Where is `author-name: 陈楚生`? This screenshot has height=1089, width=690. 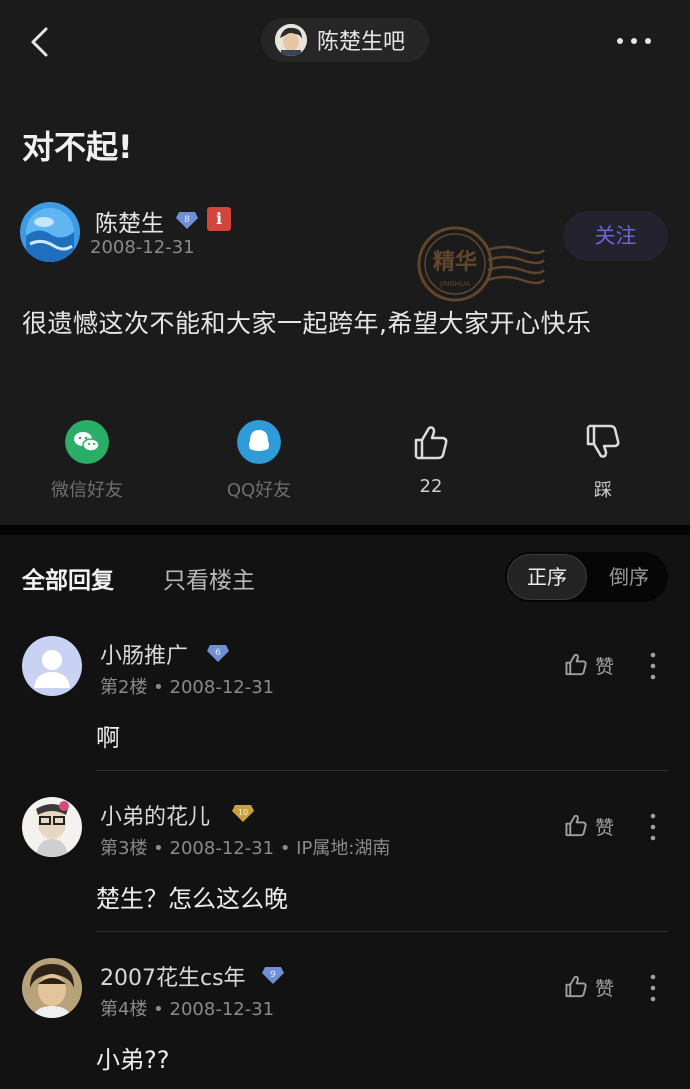
author-name: 陈楚生 is located at coordinates (129, 221).